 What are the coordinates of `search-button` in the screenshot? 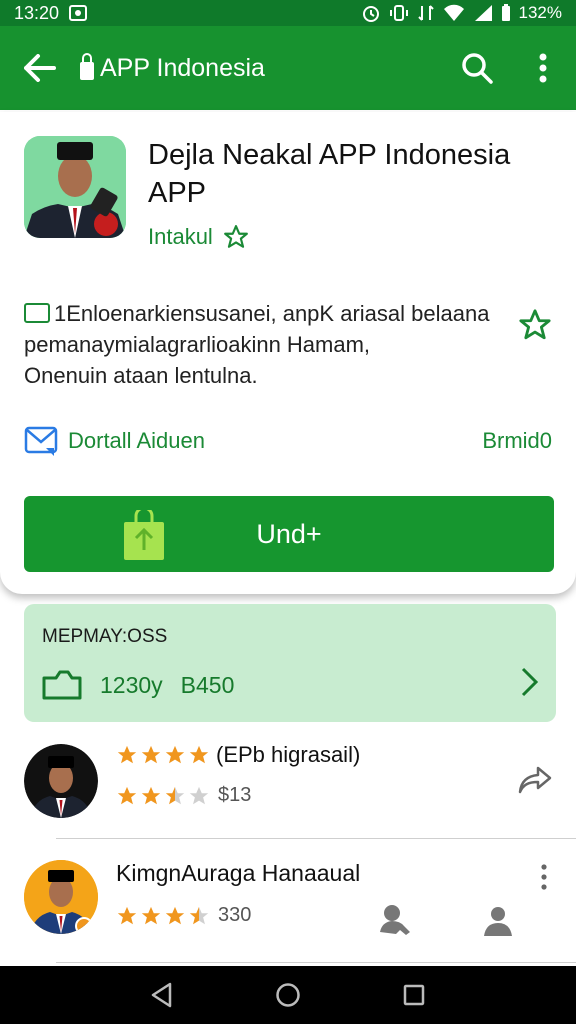 It's located at (477, 68).